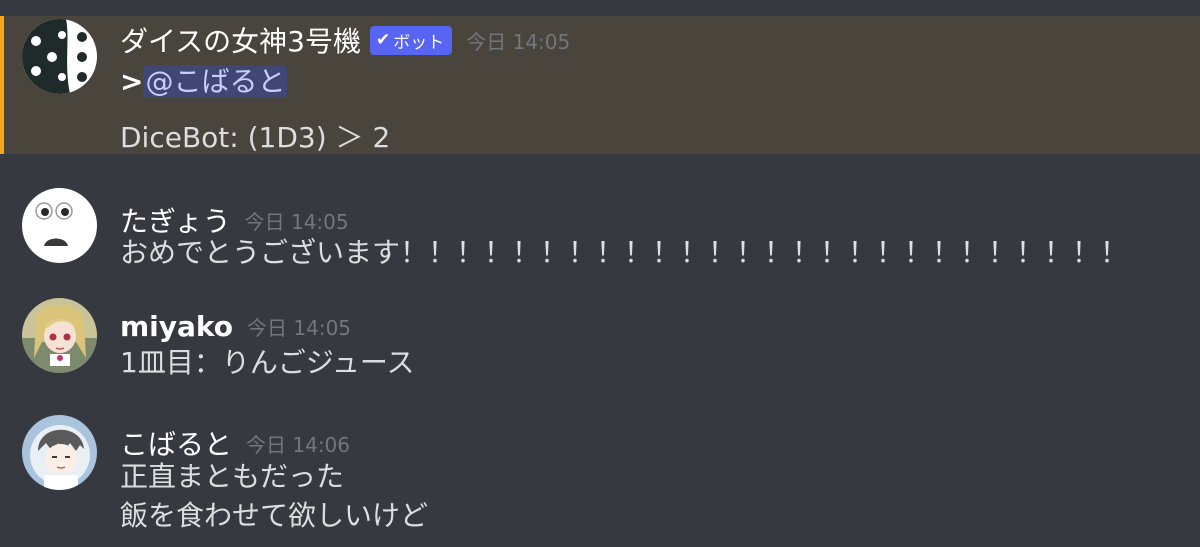 This screenshot has width=1200, height=547. I want to click on author-name: ダイスの女神3号機, so click(240, 40).